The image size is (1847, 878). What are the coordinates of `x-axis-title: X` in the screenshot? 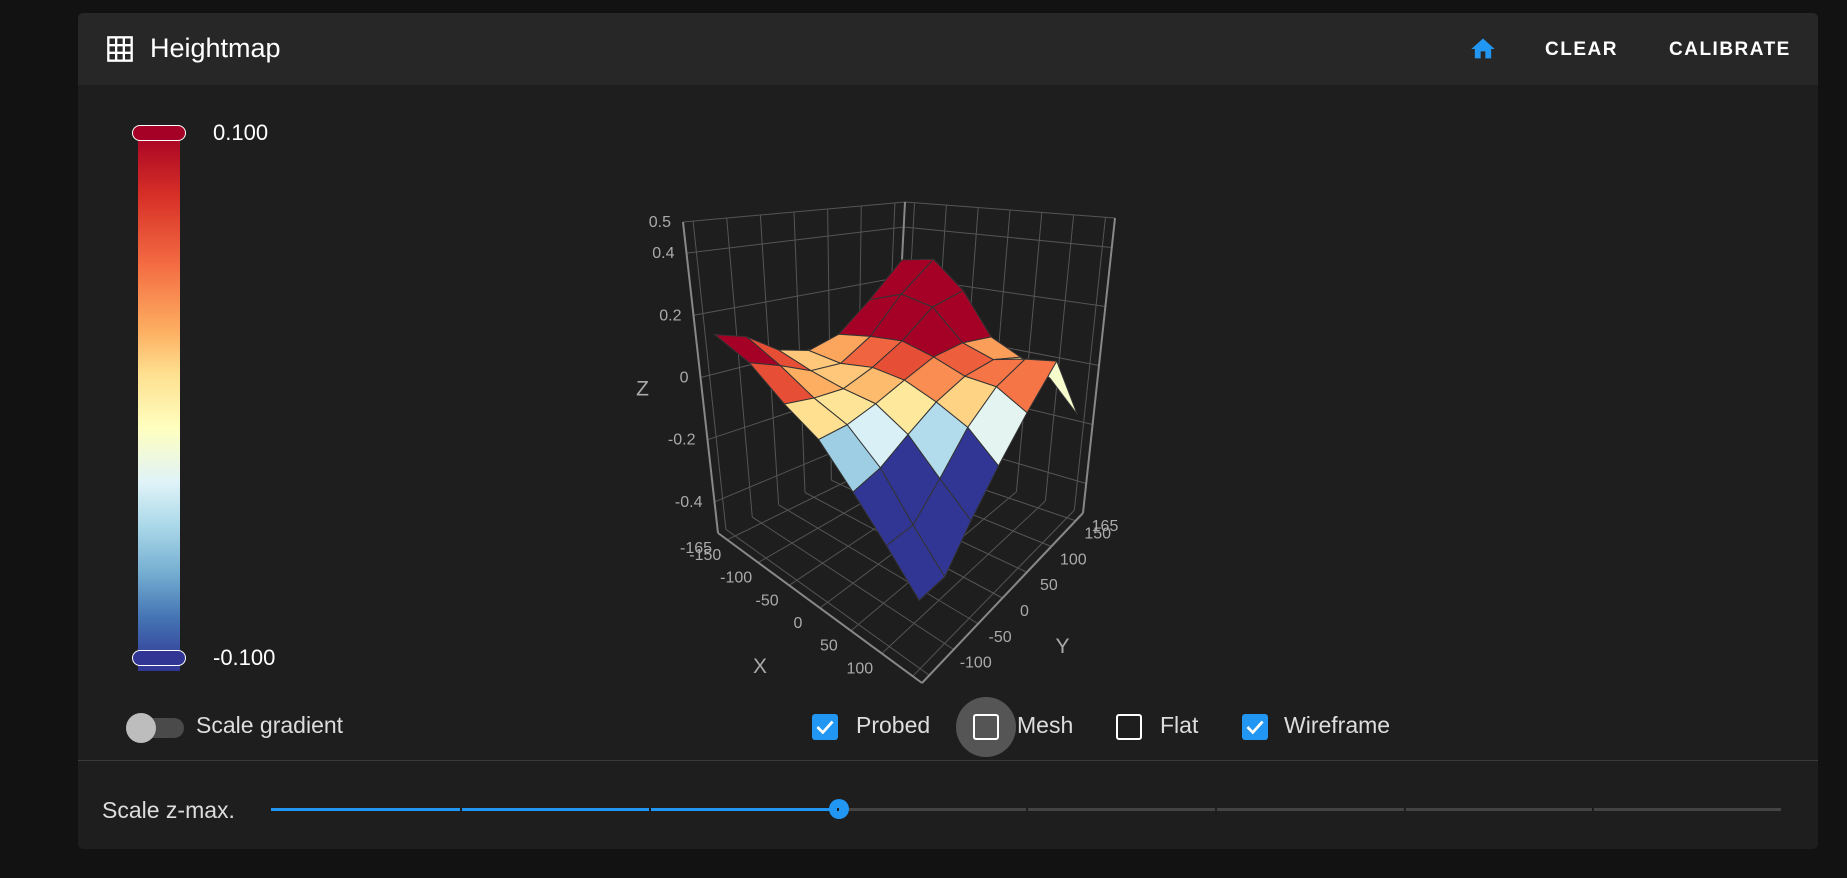 It's located at (760, 666).